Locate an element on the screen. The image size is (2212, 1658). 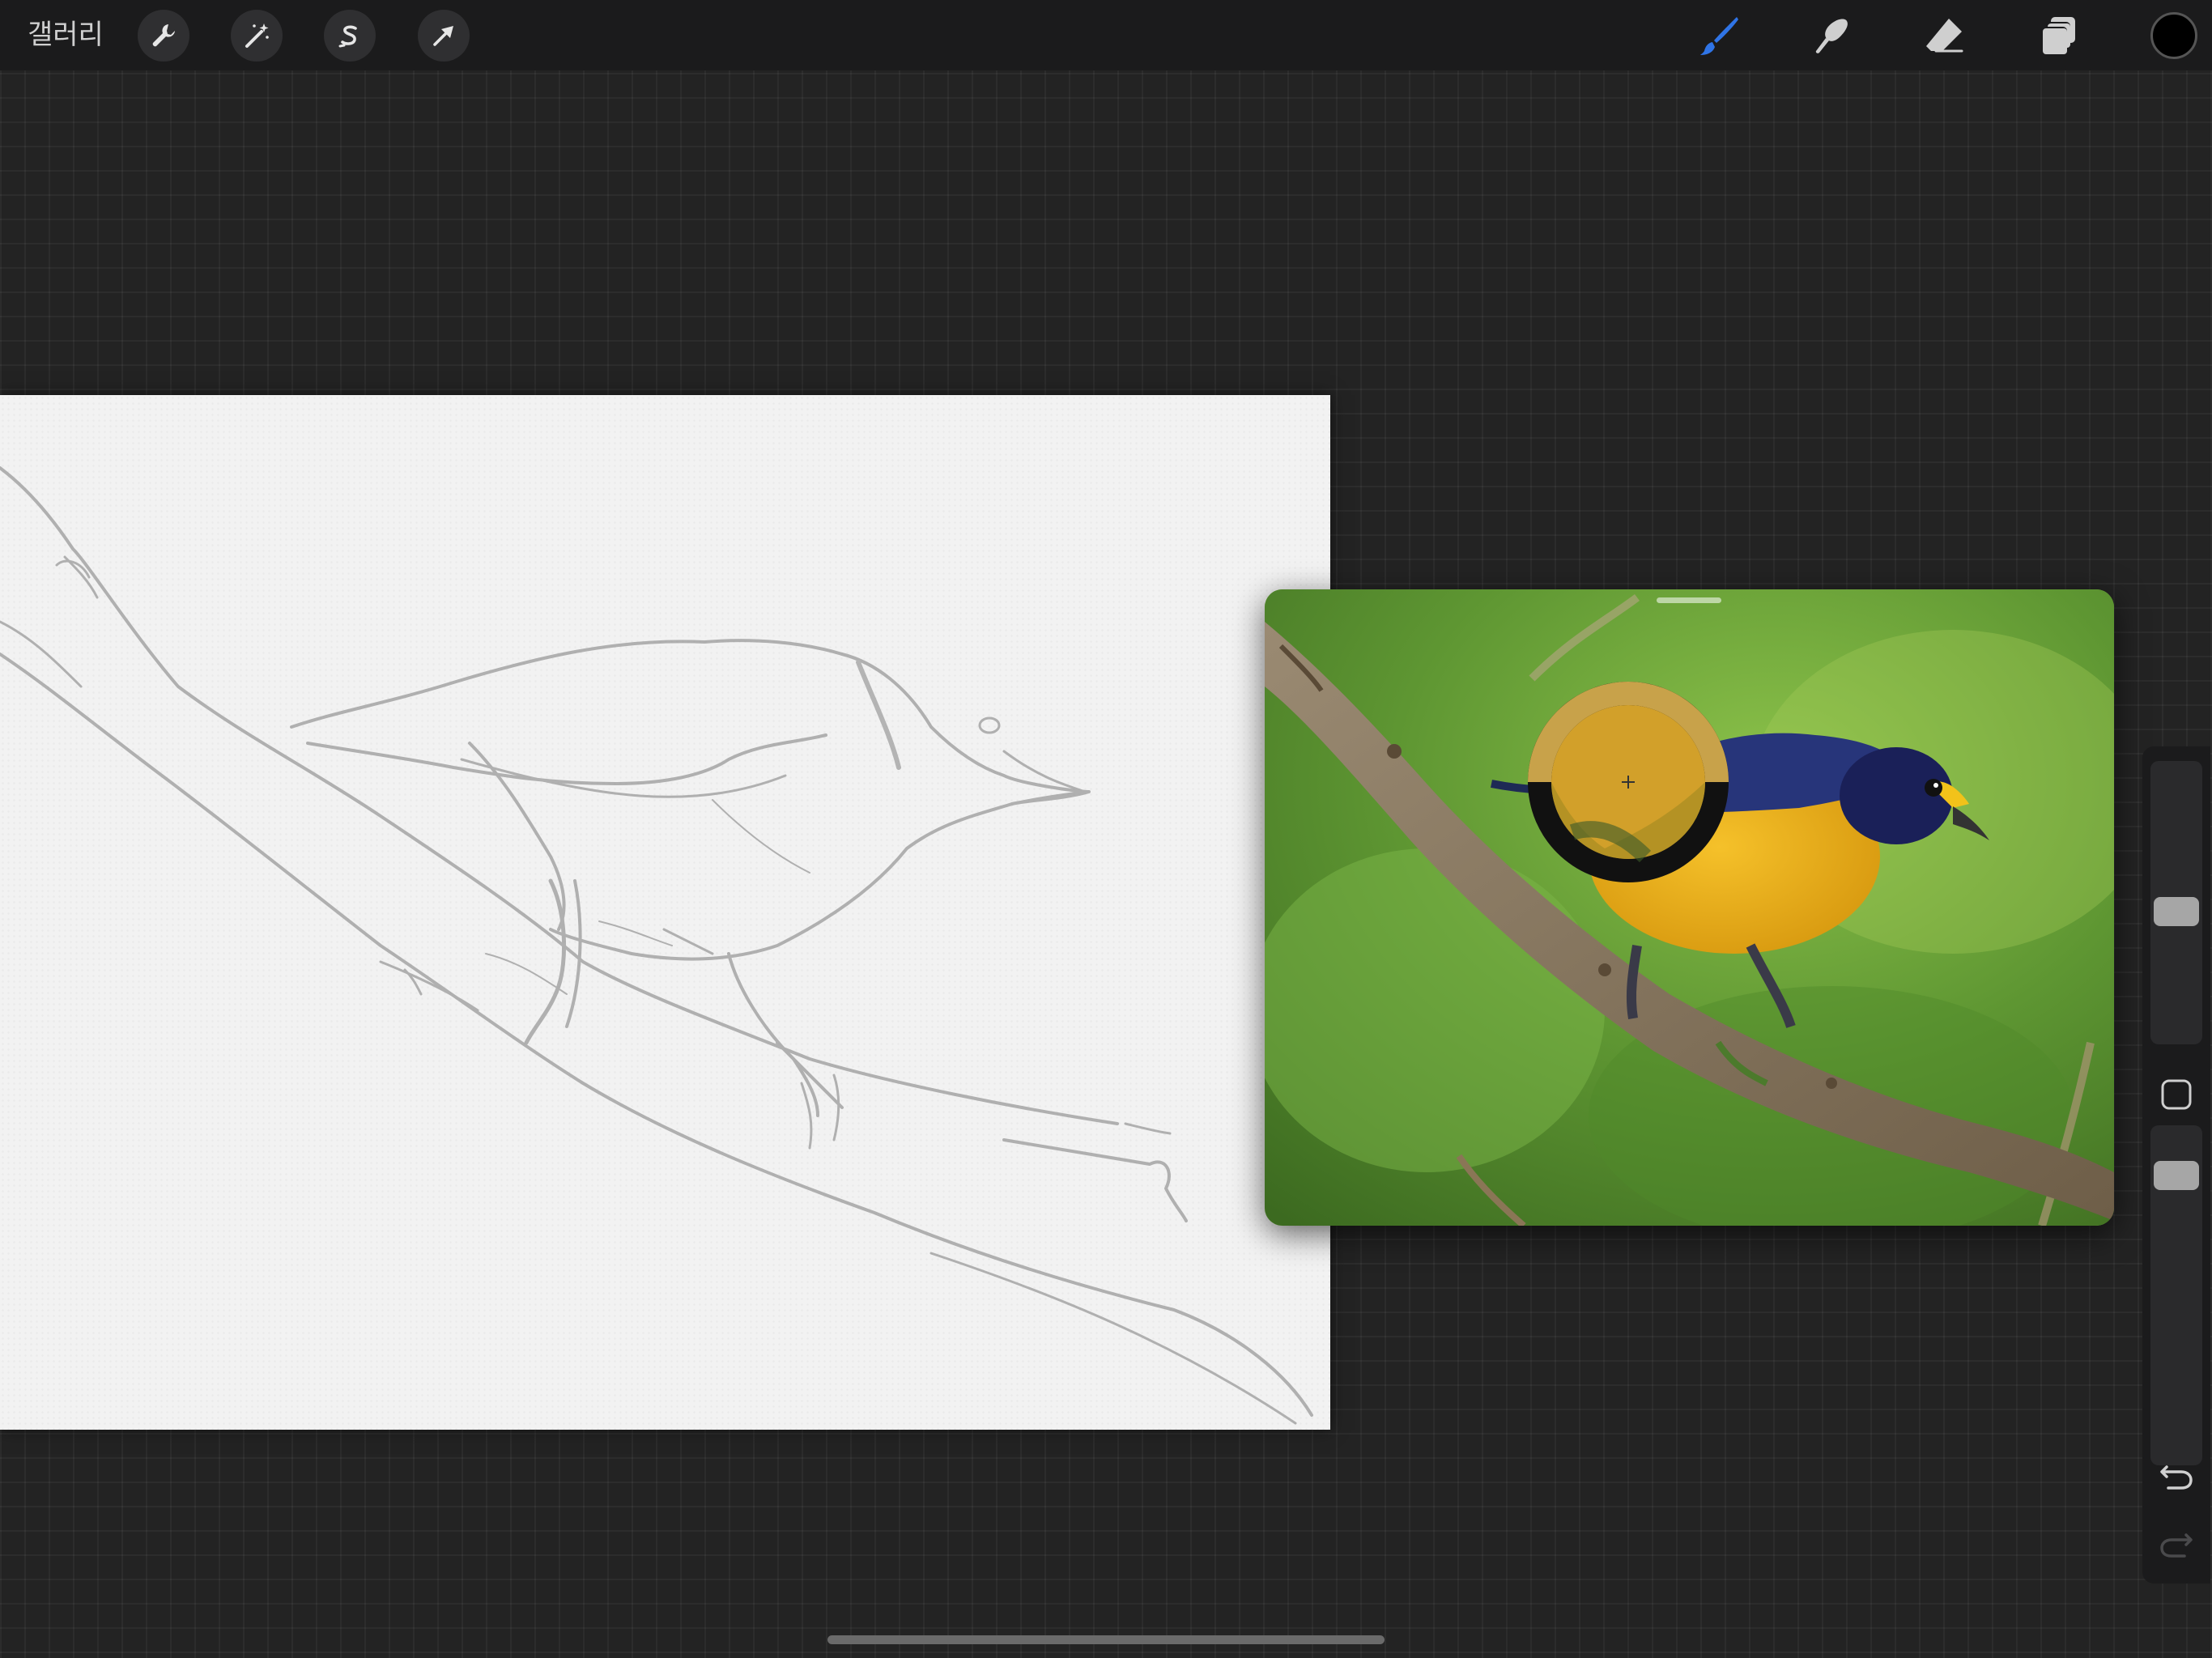
side-toolbar is located at coordinates (2176, 1165).